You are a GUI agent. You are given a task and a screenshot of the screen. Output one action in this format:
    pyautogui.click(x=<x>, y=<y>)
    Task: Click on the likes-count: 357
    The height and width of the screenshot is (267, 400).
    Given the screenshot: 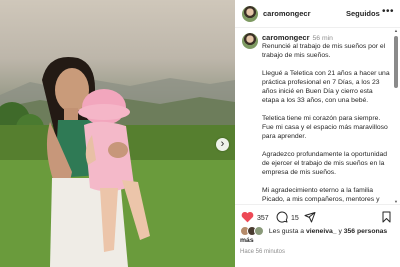 What is the action you would take?
    pyautogui.click(x=263, y=218)
    